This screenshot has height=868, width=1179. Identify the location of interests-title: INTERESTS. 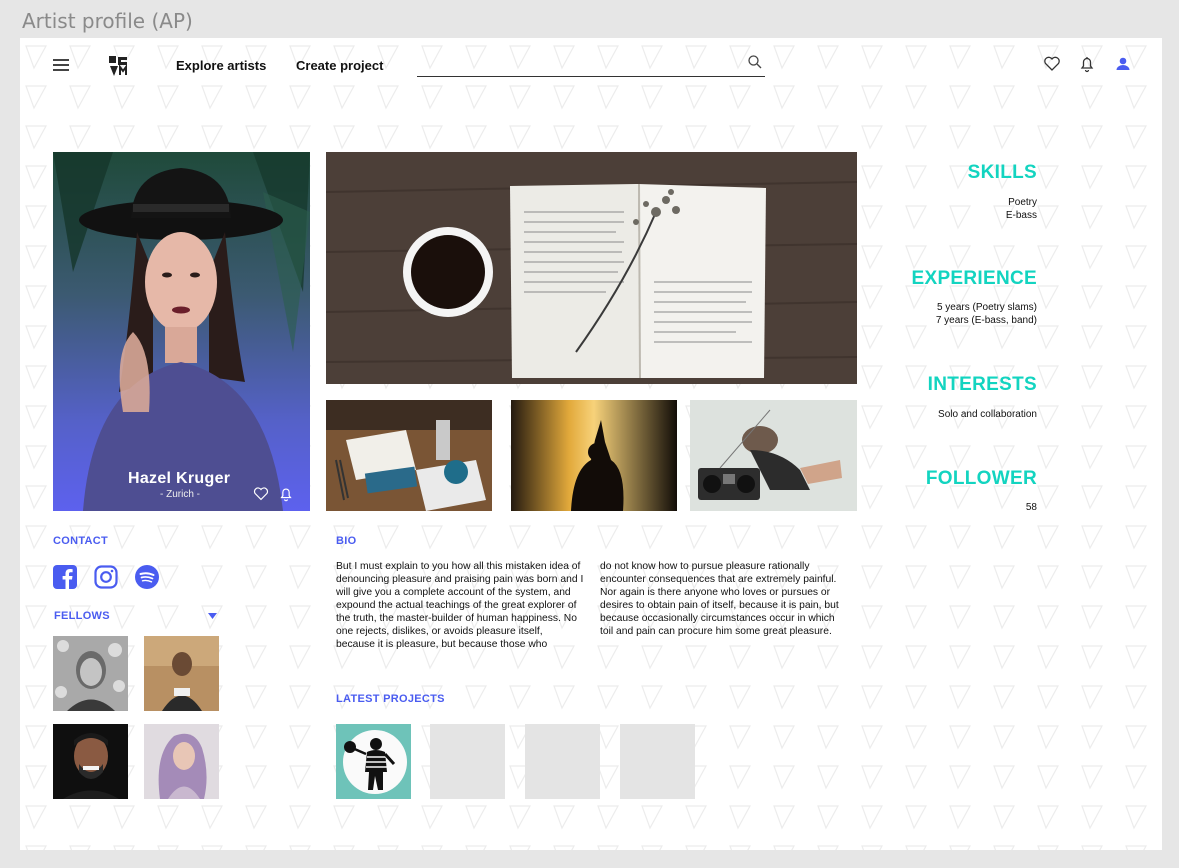
(982, 384).